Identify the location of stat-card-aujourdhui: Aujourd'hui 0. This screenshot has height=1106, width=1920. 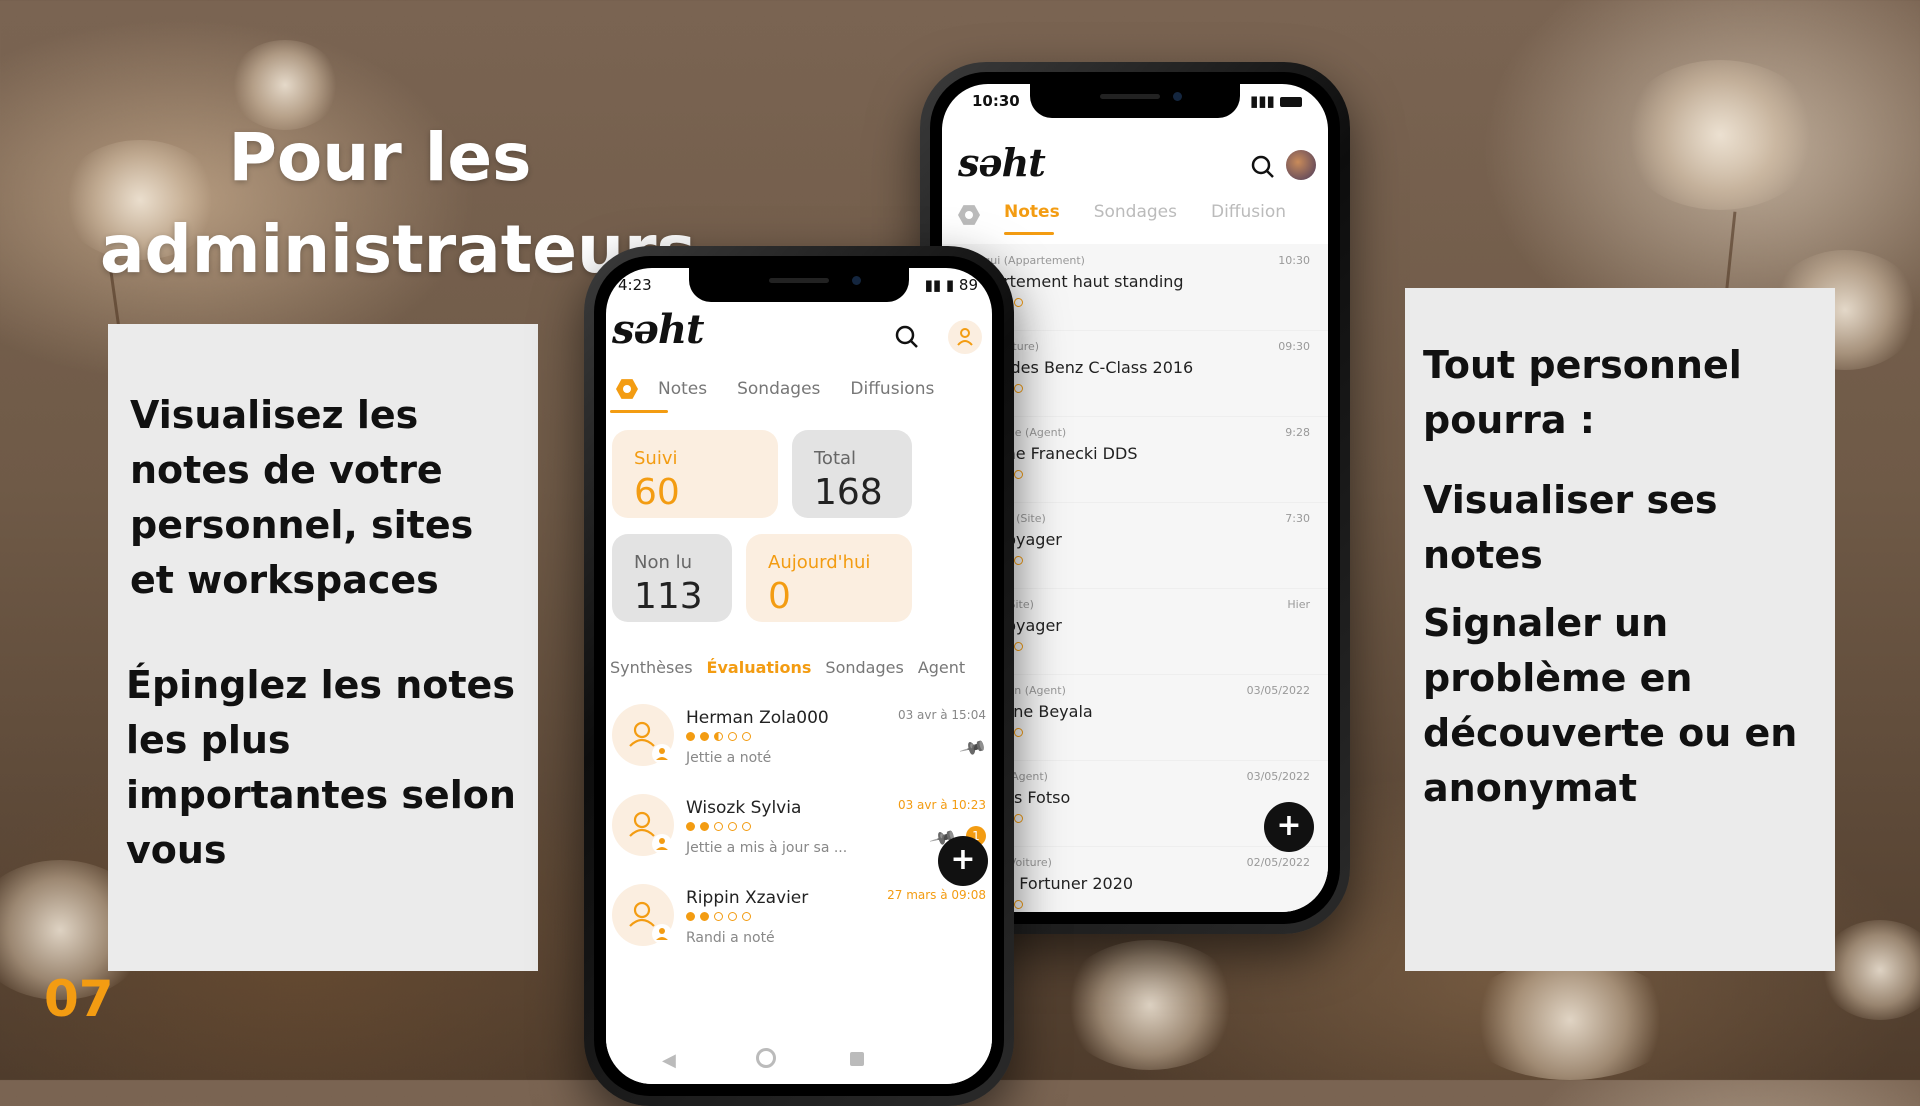
(829, 578).